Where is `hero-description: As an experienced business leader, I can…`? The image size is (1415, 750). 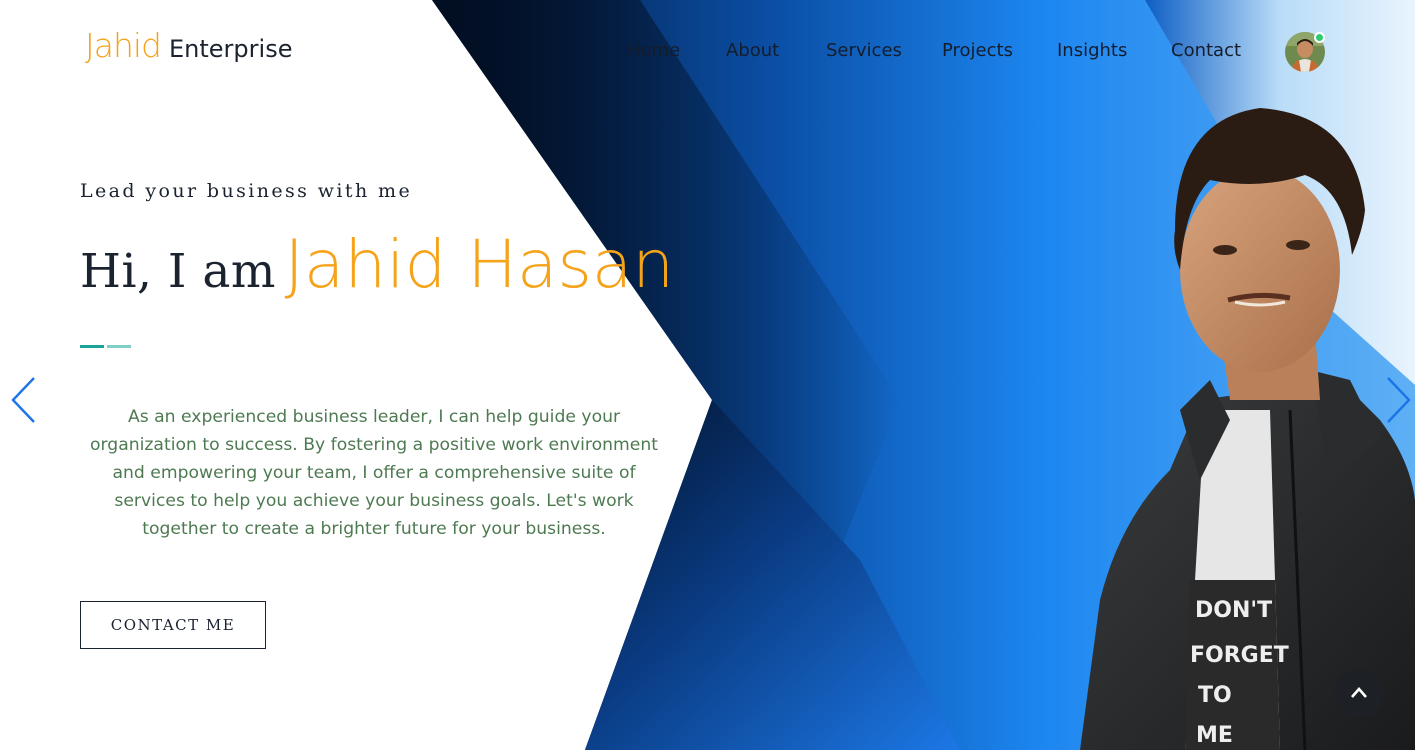 hero-description: As an experienced business leader, I can… is located at coordinates (374, 473).